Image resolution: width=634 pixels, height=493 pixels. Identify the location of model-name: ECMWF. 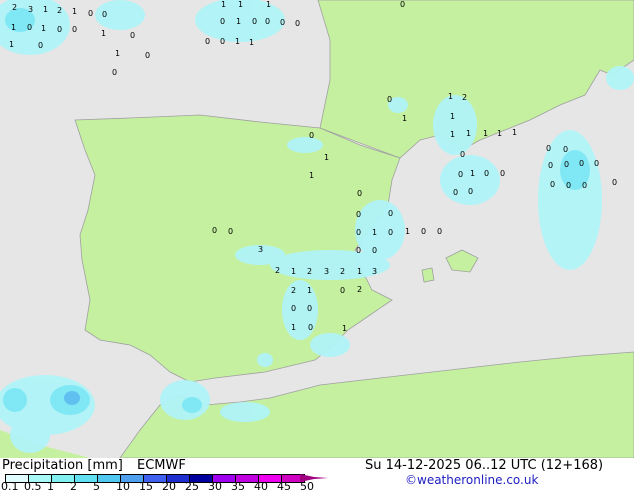
(161, 465).